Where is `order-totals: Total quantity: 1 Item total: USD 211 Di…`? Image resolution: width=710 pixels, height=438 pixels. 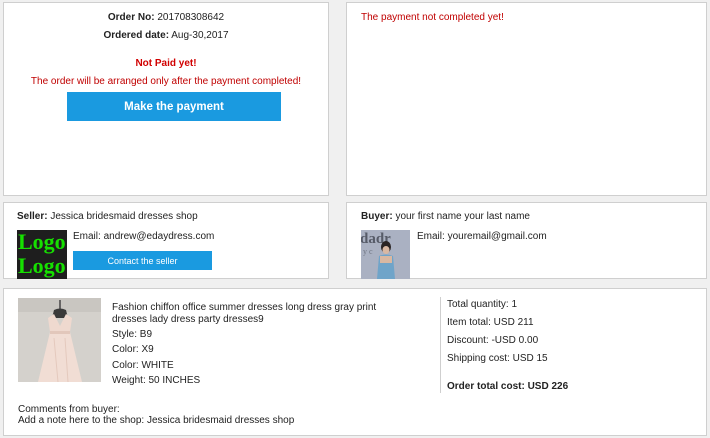 order-totals: Total quantity: 1 Item total: USD 211 Di… is located at coordinates (572, 349).